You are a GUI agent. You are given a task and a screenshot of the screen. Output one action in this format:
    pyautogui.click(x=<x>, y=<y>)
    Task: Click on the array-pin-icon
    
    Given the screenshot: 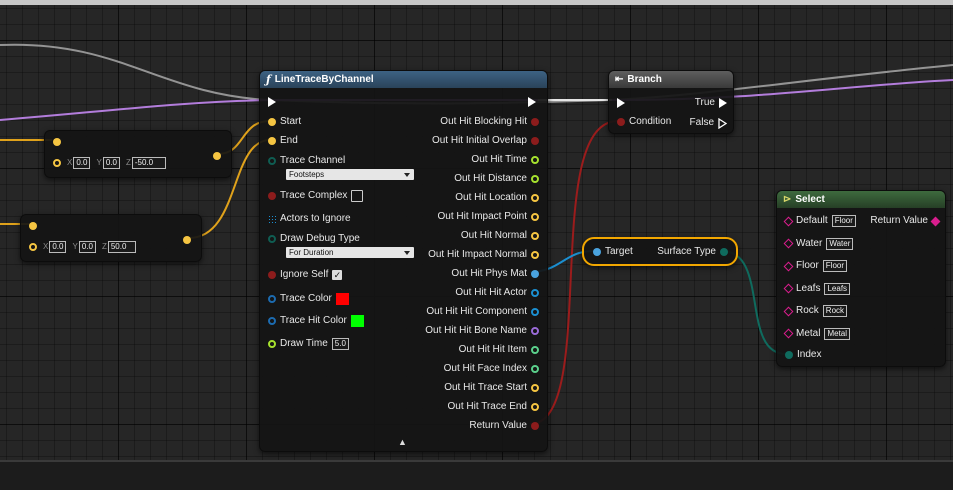 What is the action you would take?
    pyautogui.click(x=272, y=219)
    